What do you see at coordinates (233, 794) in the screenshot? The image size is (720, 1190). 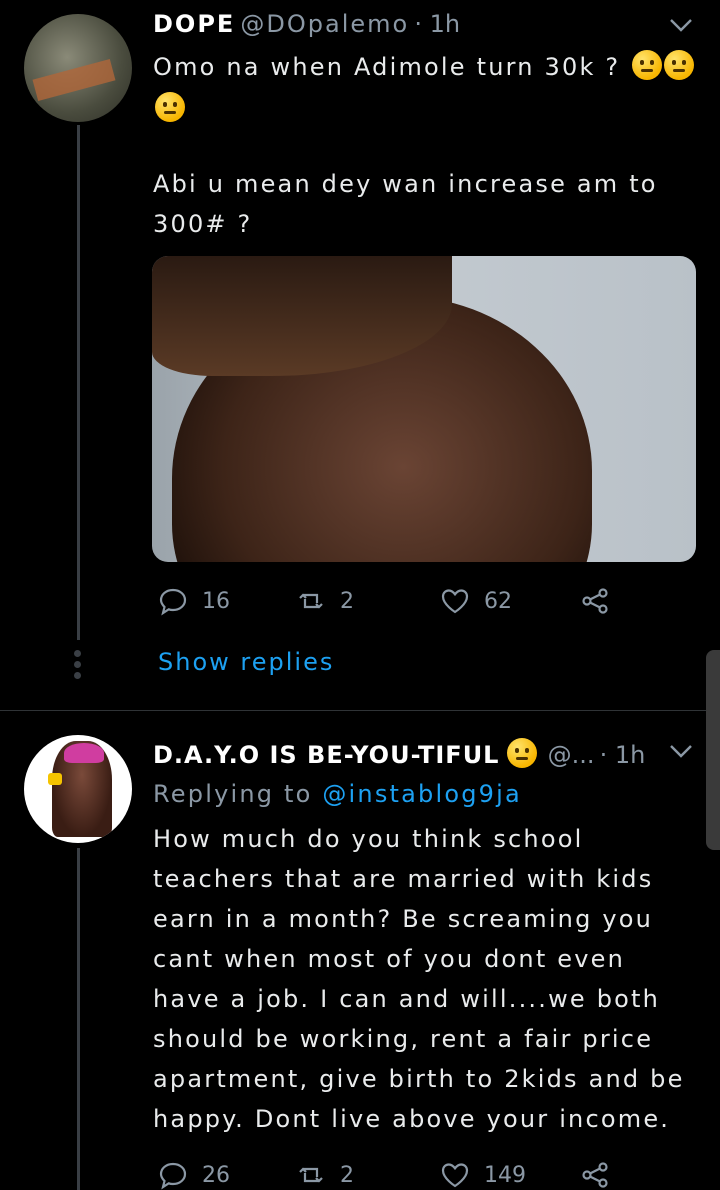 I see `replying-prefix: Replying to` at bounding box center [233, 794].